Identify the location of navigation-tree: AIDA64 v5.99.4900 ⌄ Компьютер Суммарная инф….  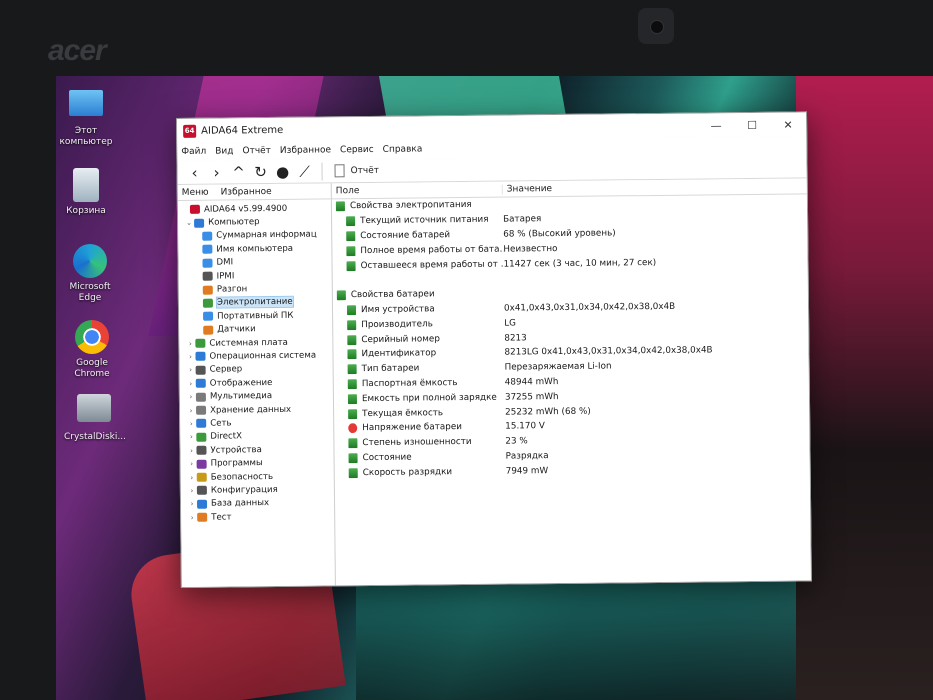
(256, 361).